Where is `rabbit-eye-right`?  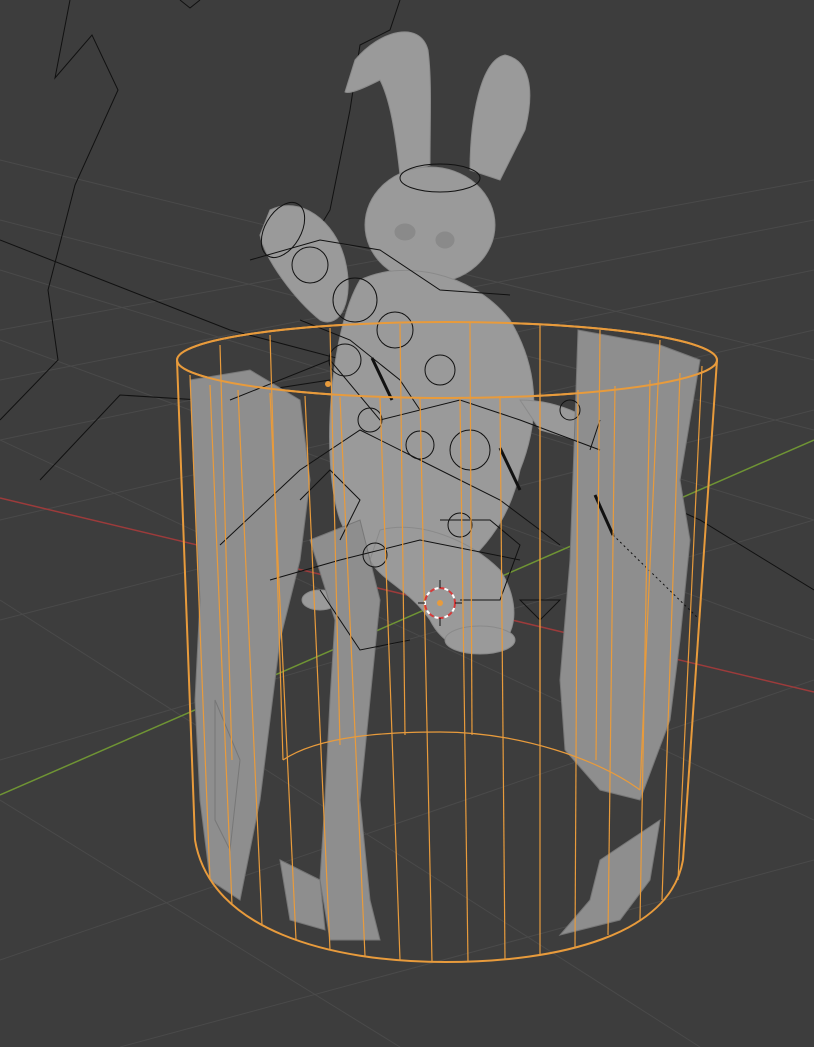
rabbit-eye-right is located at coordinates (445, 240).